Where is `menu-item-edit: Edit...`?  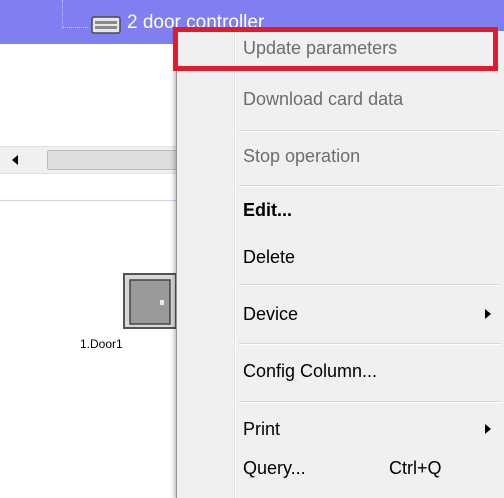 menu-item-edit: Edit... is located at coordinates (373, 210).